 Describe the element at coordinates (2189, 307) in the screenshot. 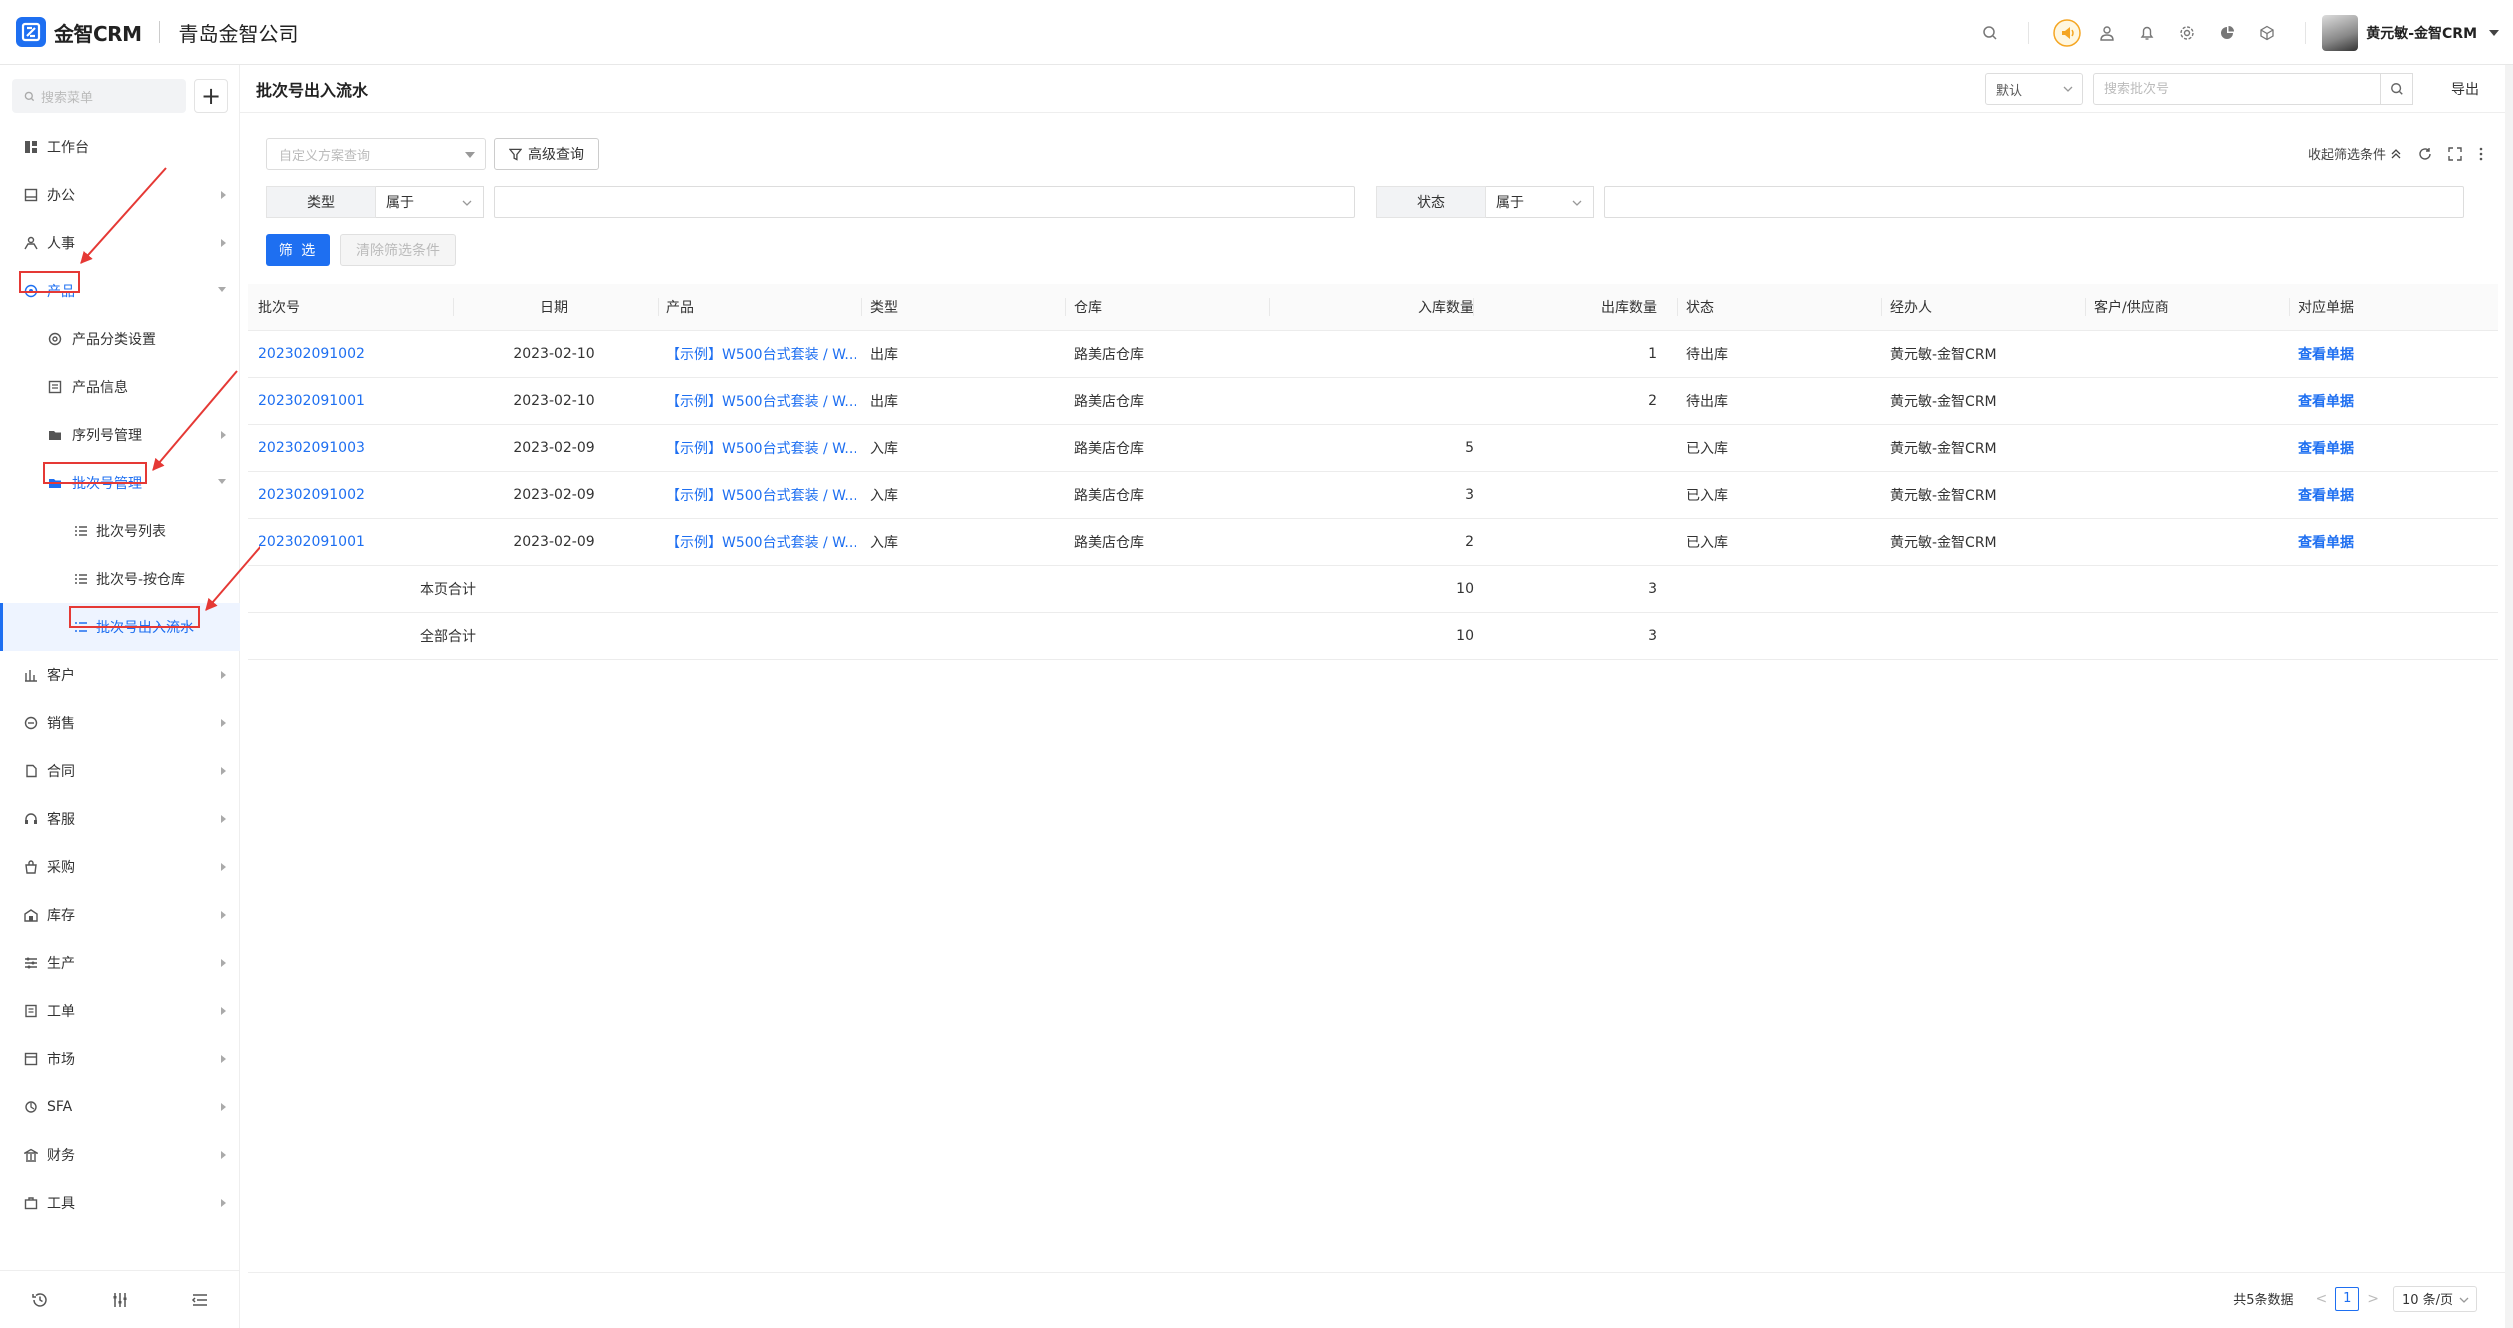

I see `col-header-customer-supplier: 客户/供应商` at that location.